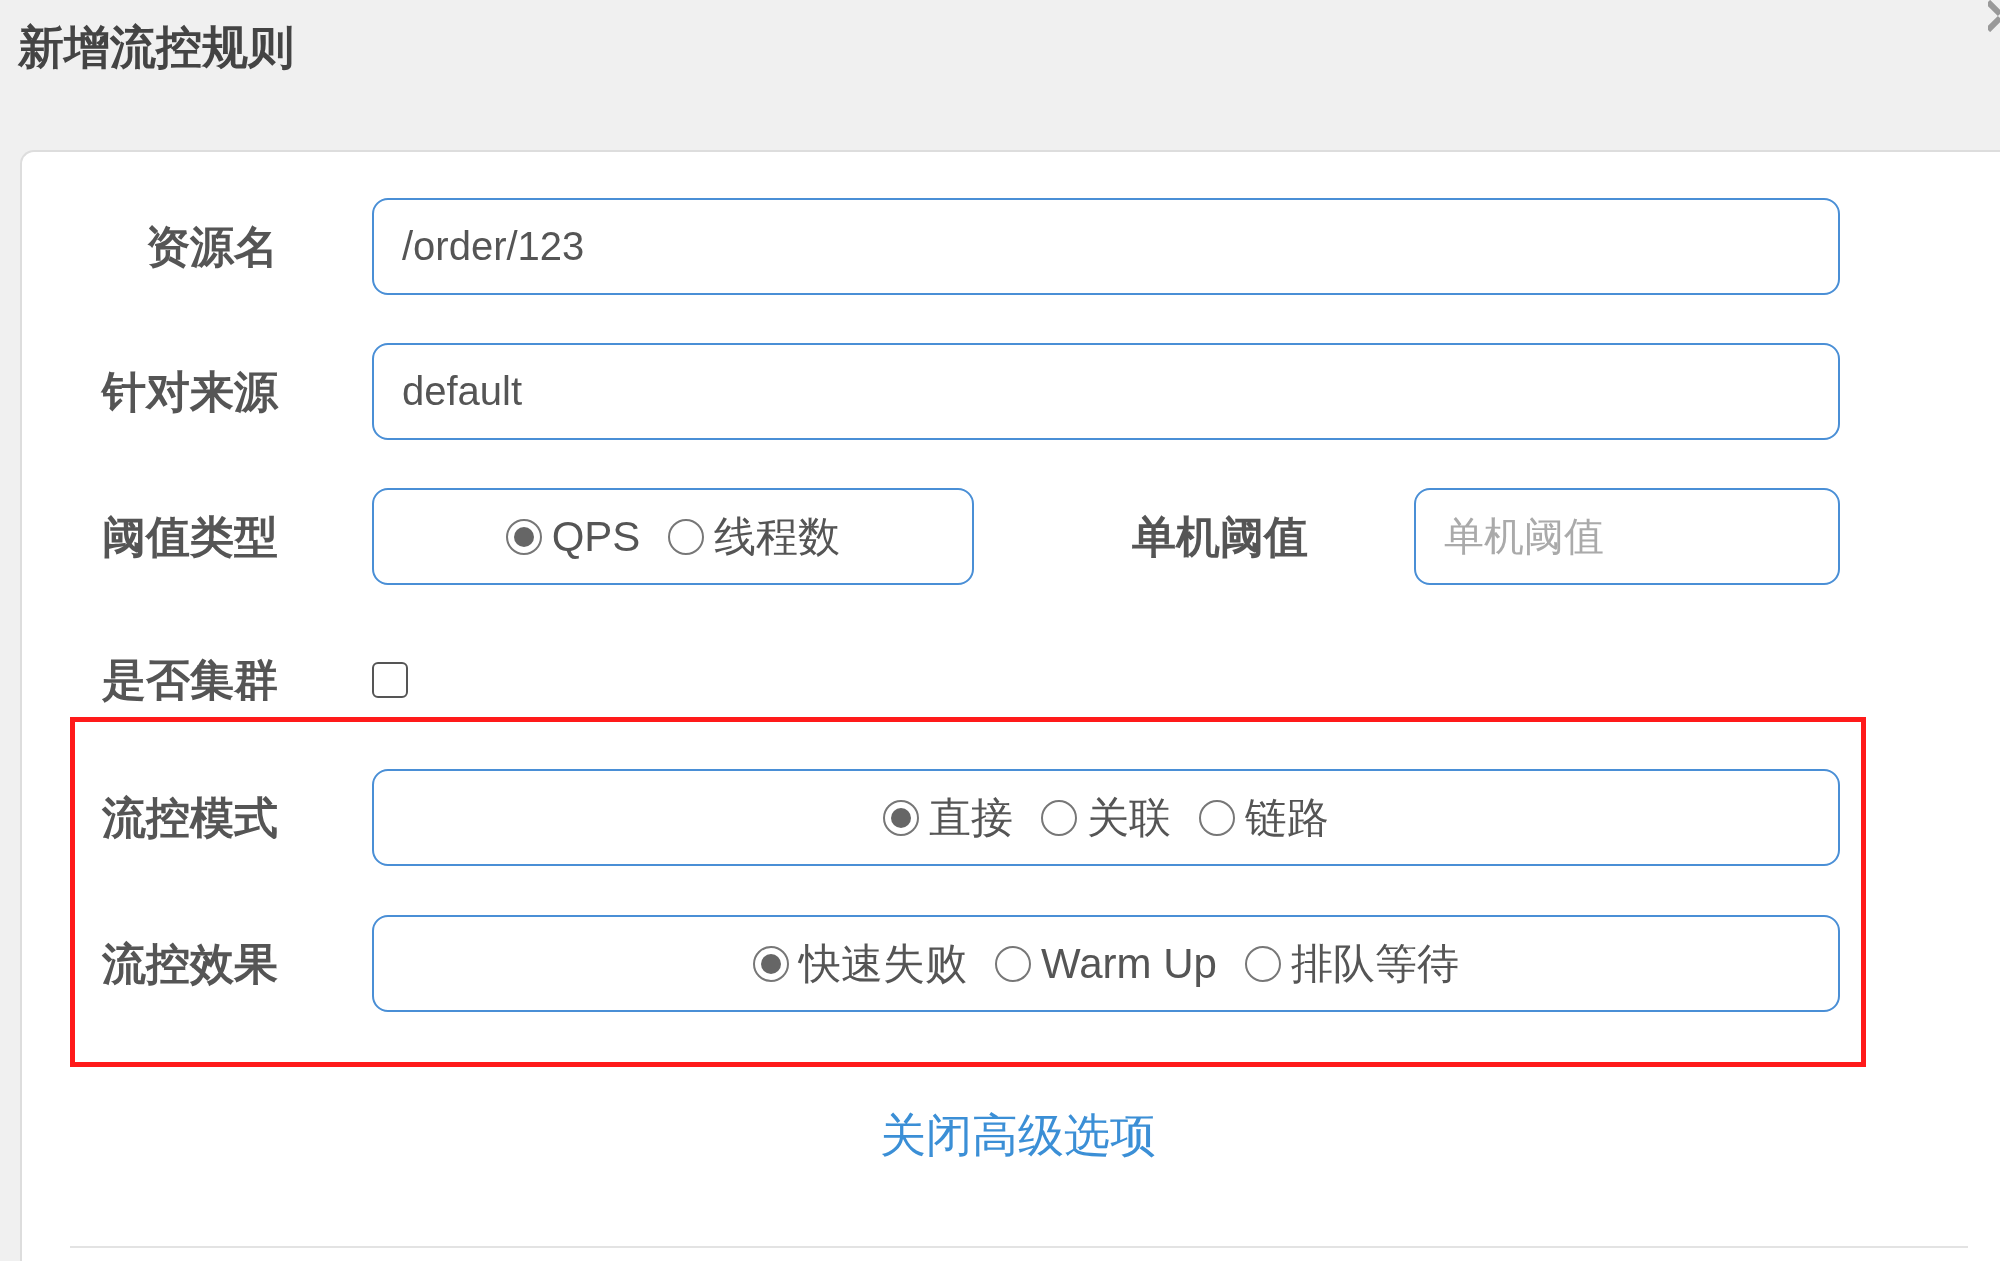 This screenshot has height=1261, width=2000. I want to click on radio-option: 快速失败, so click(860, 963).